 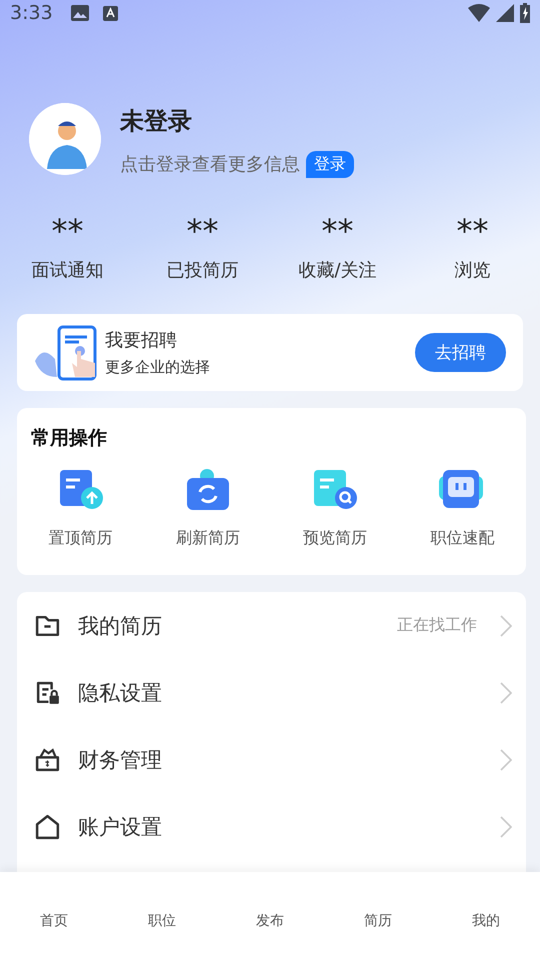 I want to click on section-title: 常用操作, so click(x=69, y=438).